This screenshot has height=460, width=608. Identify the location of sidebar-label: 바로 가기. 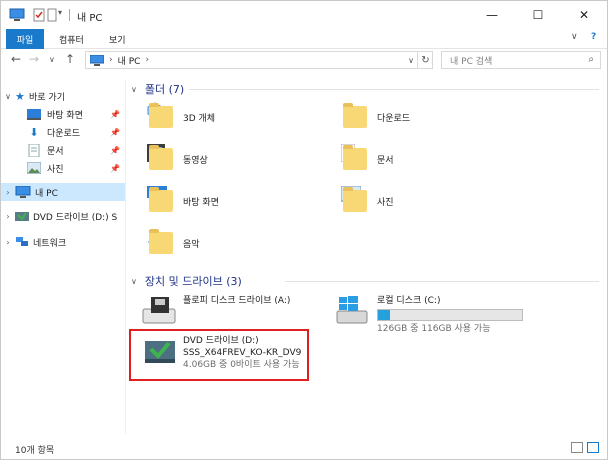
(47, 97).